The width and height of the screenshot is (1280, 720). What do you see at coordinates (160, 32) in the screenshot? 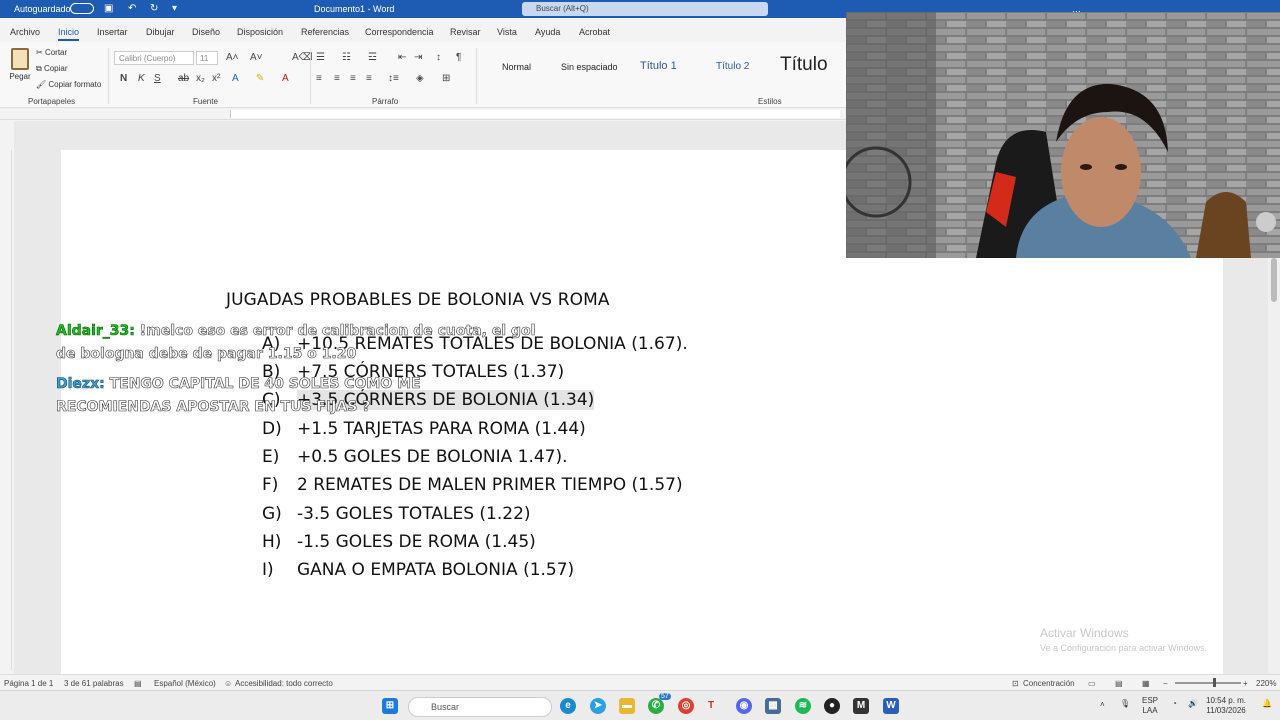
I see `tab-dibujar: Dibujar` at bounding box center [160, 32].